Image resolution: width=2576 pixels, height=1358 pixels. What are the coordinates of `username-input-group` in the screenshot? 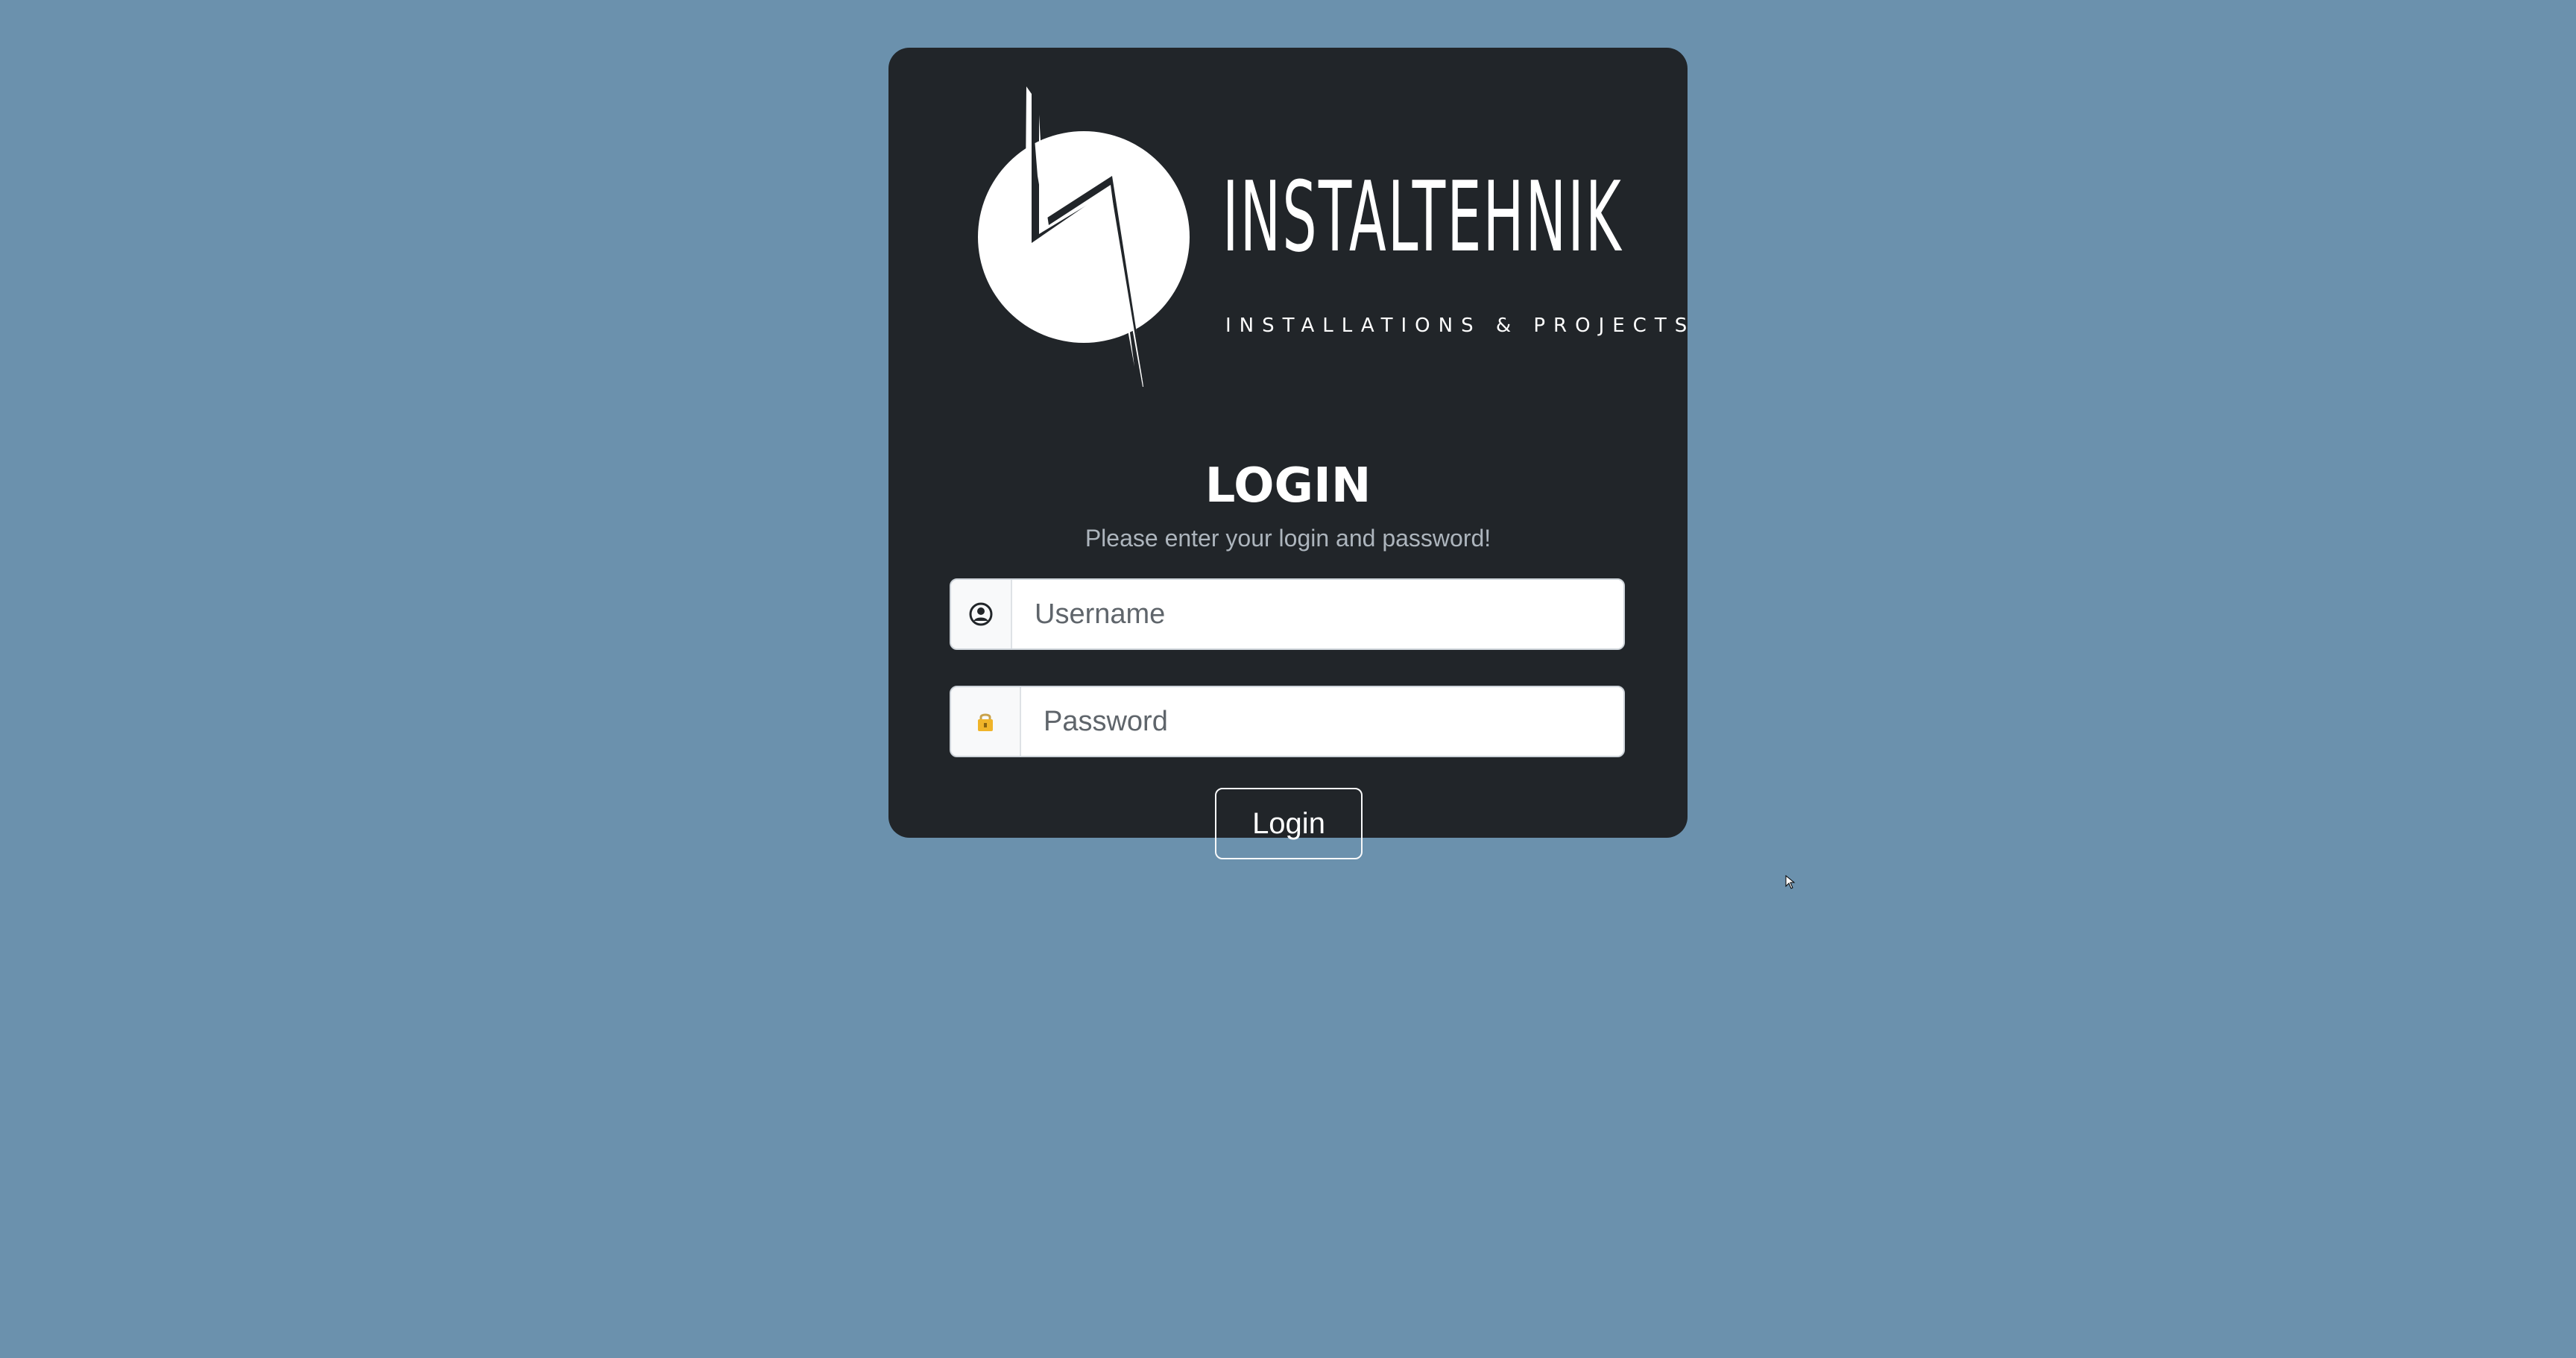 It's located at (1287, 614).